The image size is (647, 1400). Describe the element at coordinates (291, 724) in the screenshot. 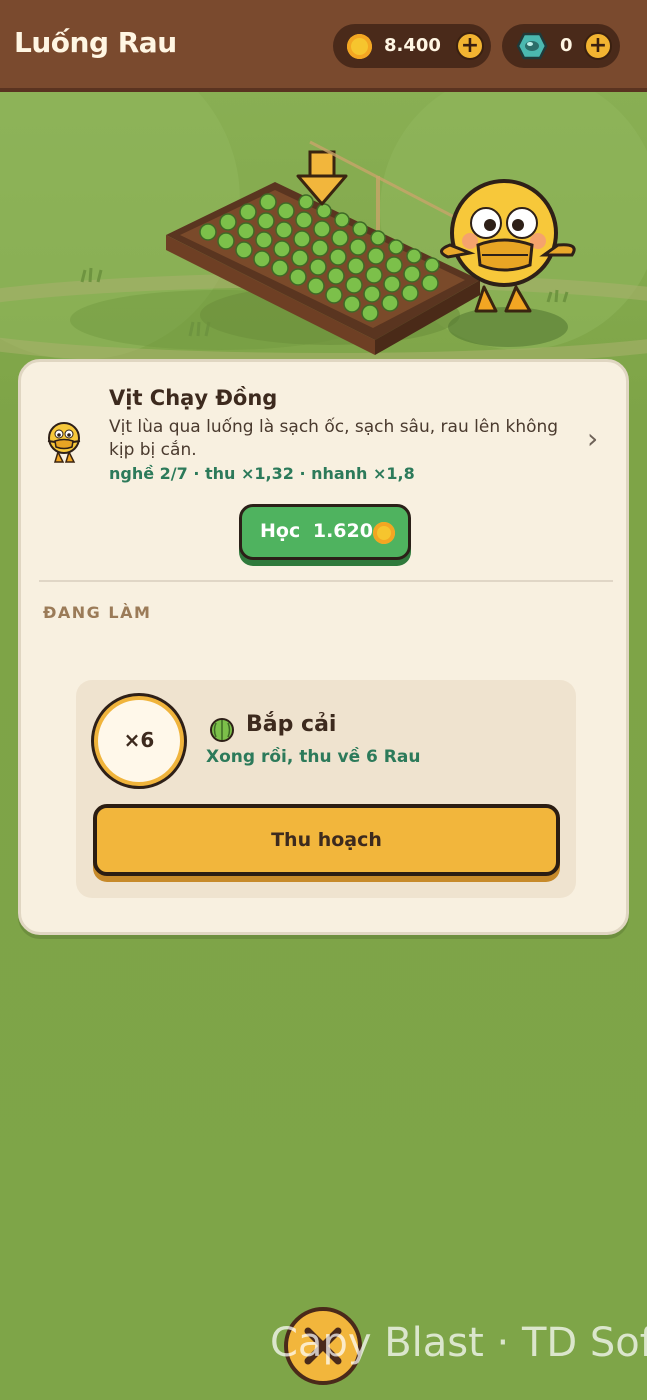

I see `crop-name: Bắp cải` at that location.